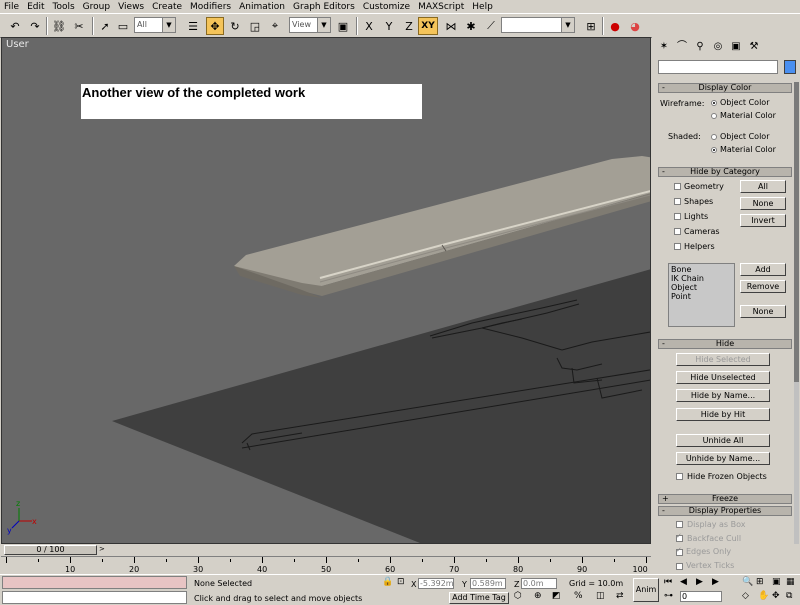 This screenshot has width=800, height=605. I want to click on hide-unselected-button: Hide Unselected, so click(723, 377).